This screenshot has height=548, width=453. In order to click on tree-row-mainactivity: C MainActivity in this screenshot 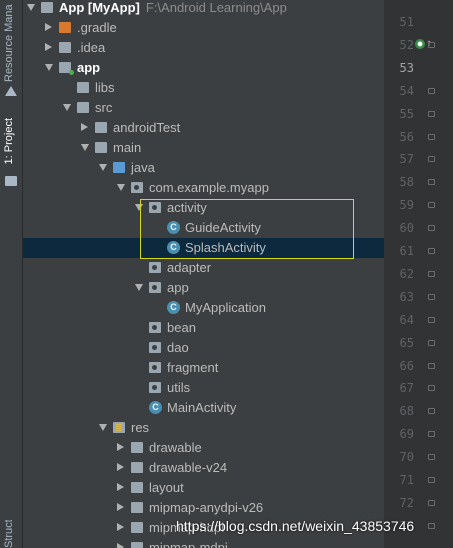, I will do `click(203, 408)`.